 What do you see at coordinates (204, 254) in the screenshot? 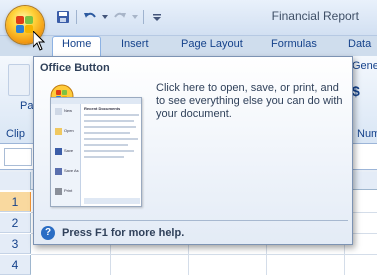
I see `row-divider` at bounding box center [204, 254].